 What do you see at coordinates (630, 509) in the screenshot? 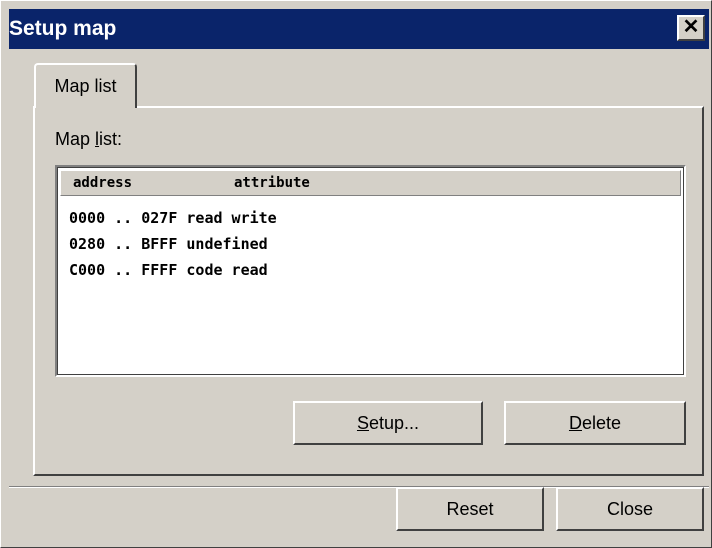
I see `close-button: Close` at bounding box center [630, 509].